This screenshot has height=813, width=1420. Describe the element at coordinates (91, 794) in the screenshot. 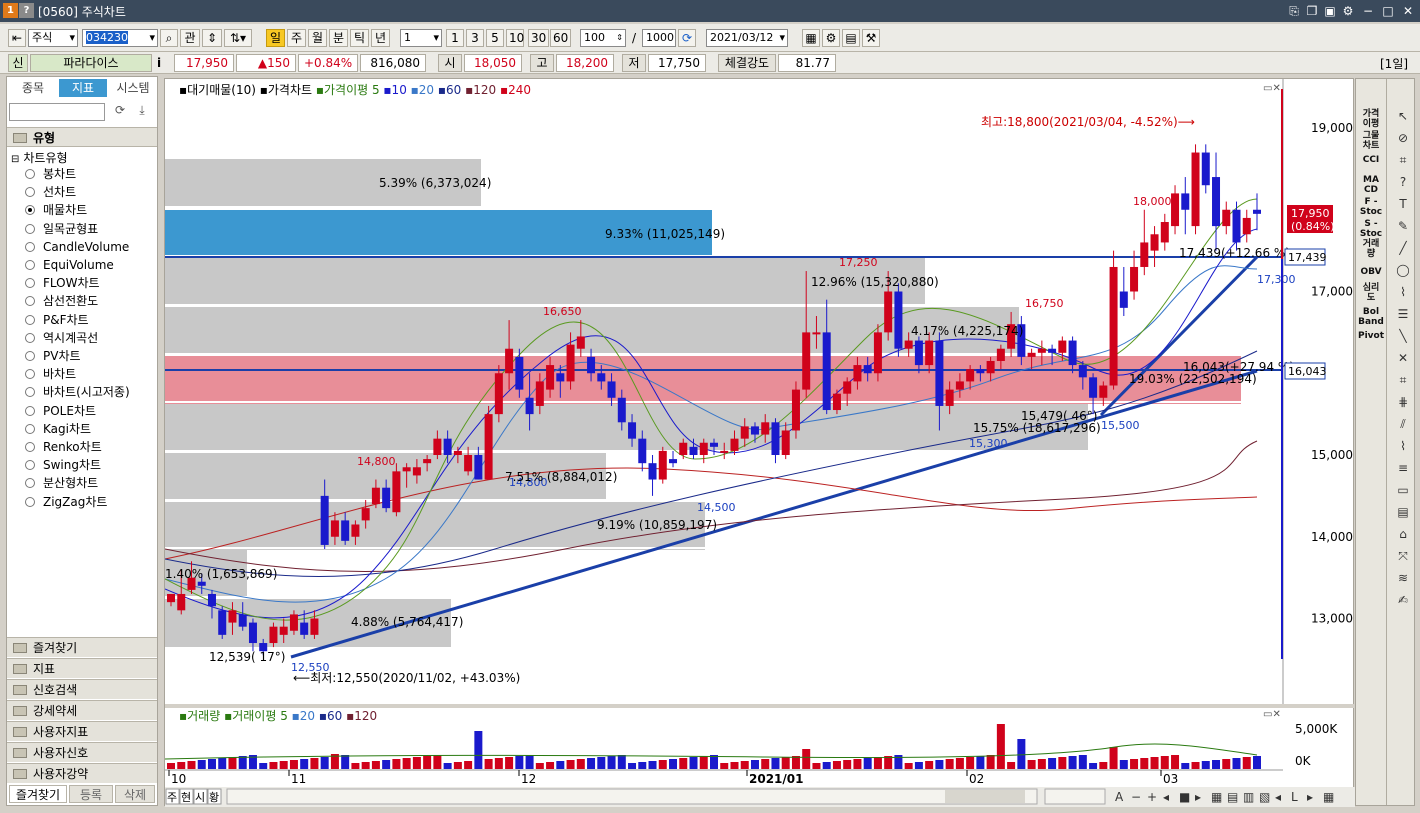

I see `left-bottom-tab: 등록` at that location.